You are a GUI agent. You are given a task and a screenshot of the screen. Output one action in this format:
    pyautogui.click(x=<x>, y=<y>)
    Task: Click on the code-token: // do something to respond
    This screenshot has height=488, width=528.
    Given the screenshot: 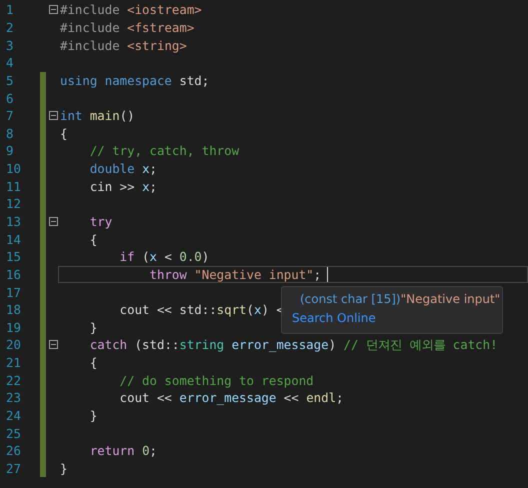 What is the action you would take?
    pyautogui.click(x=216, y=380)
    